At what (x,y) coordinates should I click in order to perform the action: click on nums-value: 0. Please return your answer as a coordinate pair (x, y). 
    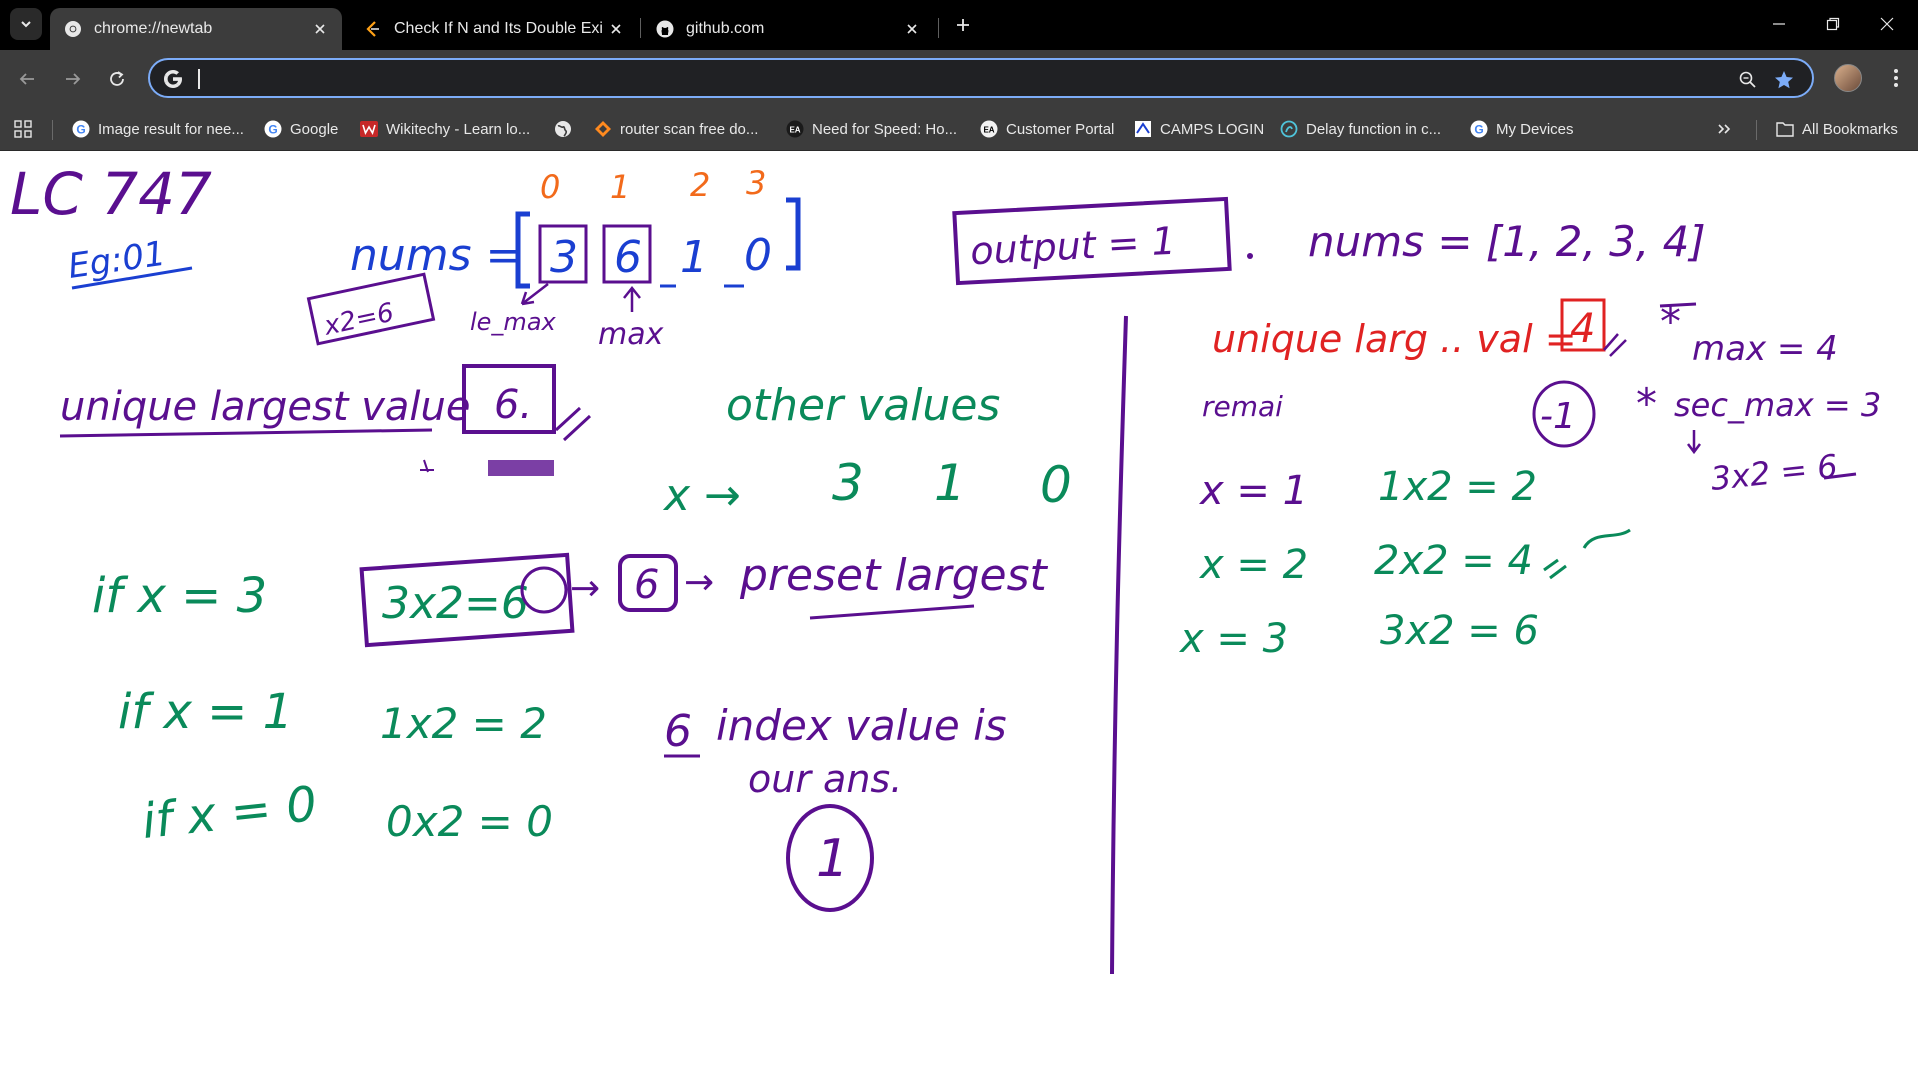
    Looking at the image, I should click on (758, 255).